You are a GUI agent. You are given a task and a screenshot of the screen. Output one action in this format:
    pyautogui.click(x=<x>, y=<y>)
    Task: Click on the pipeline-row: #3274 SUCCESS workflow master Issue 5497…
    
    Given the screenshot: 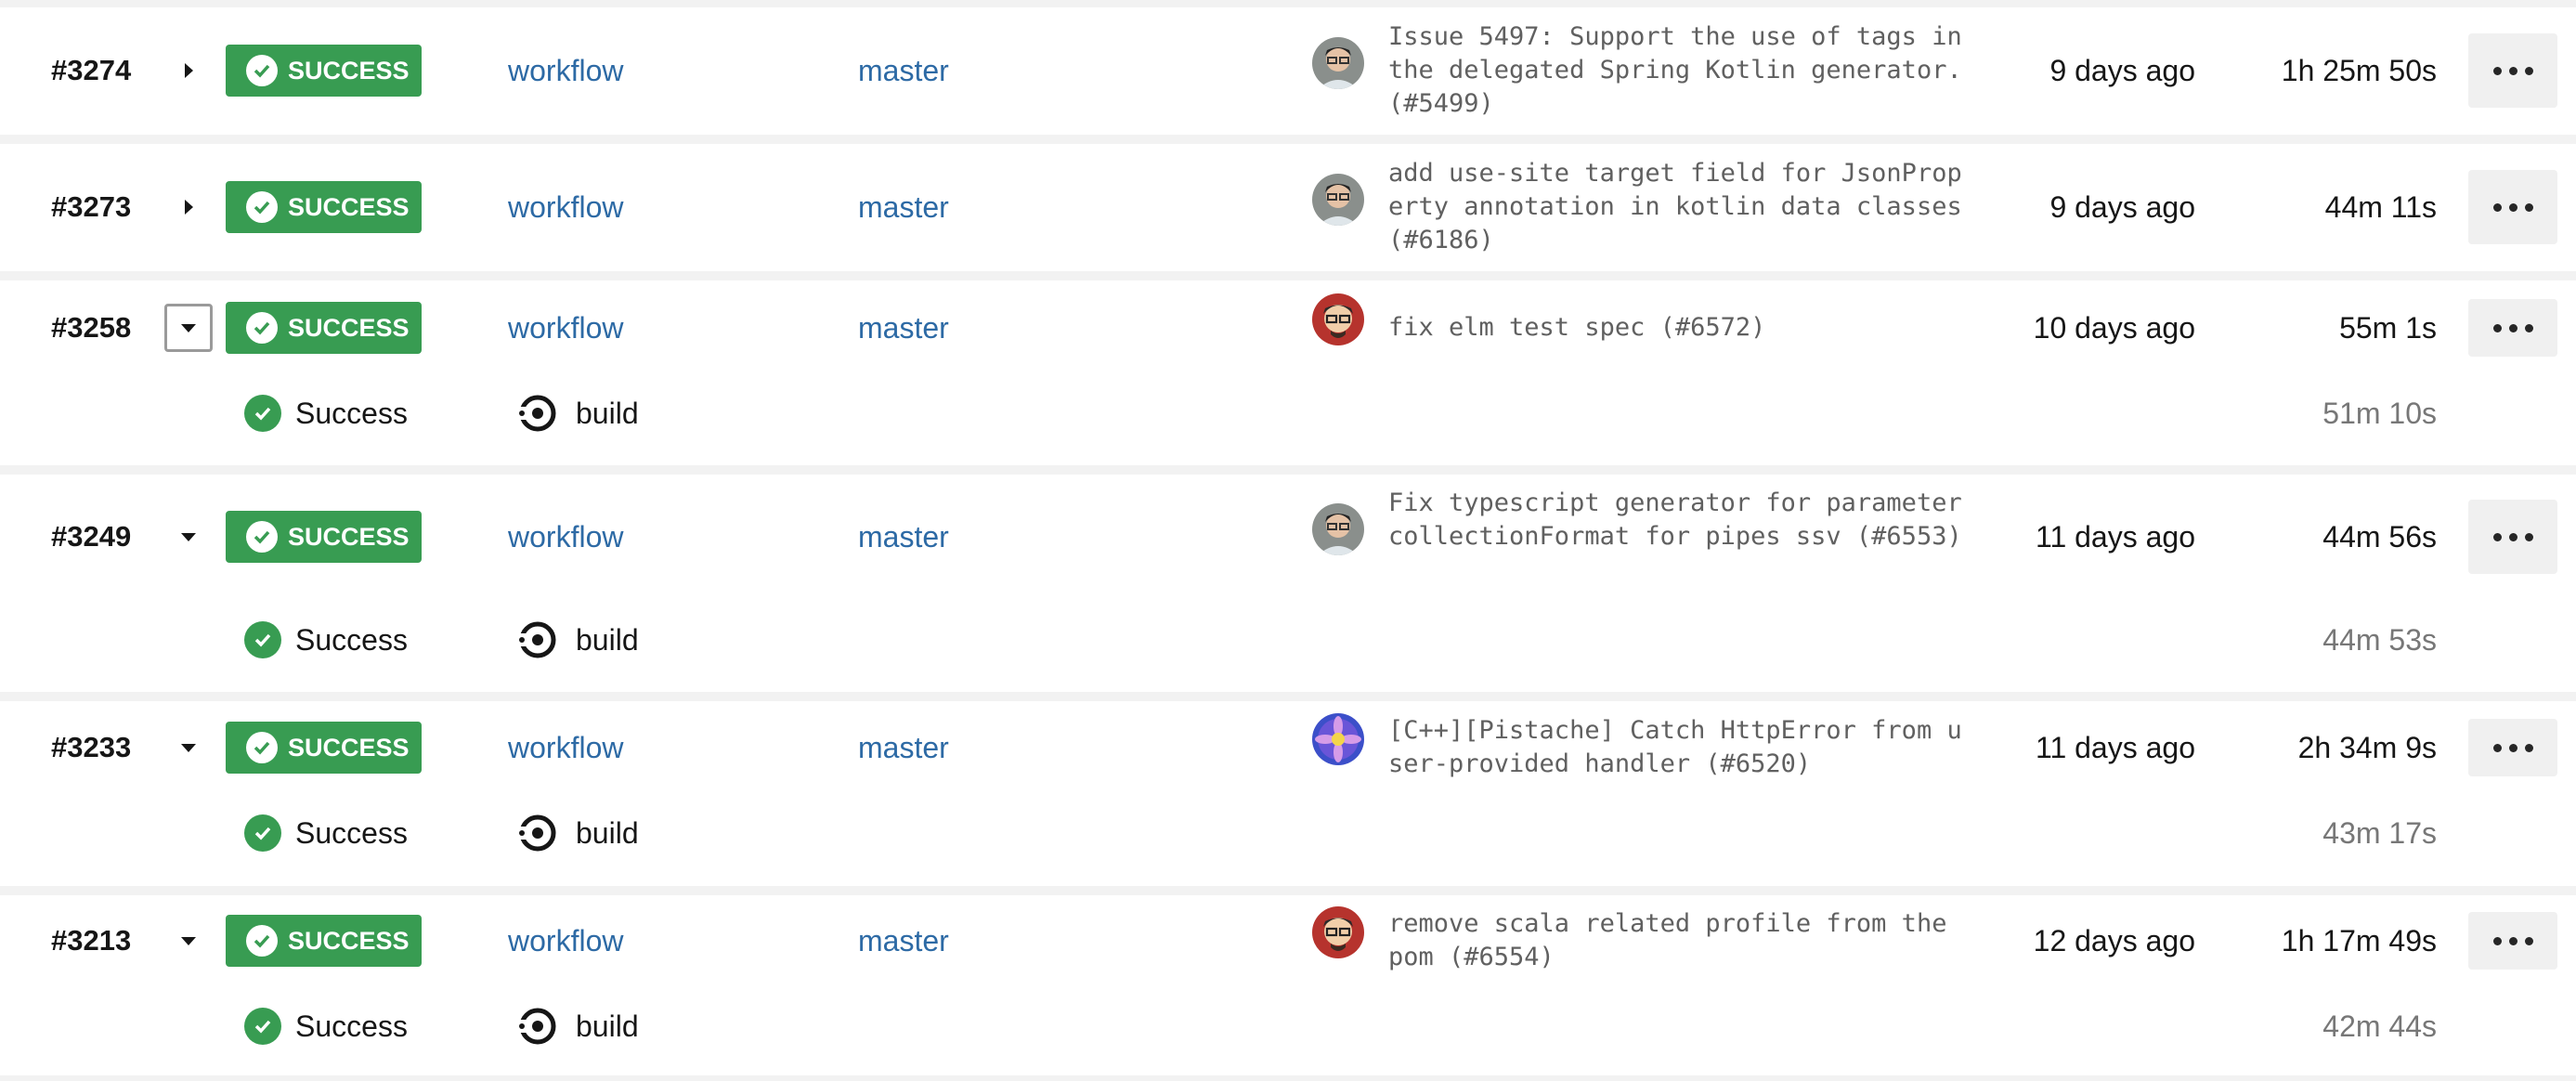 What is the action you would take?
    pyautogui.click(x=1288, y=71)
    